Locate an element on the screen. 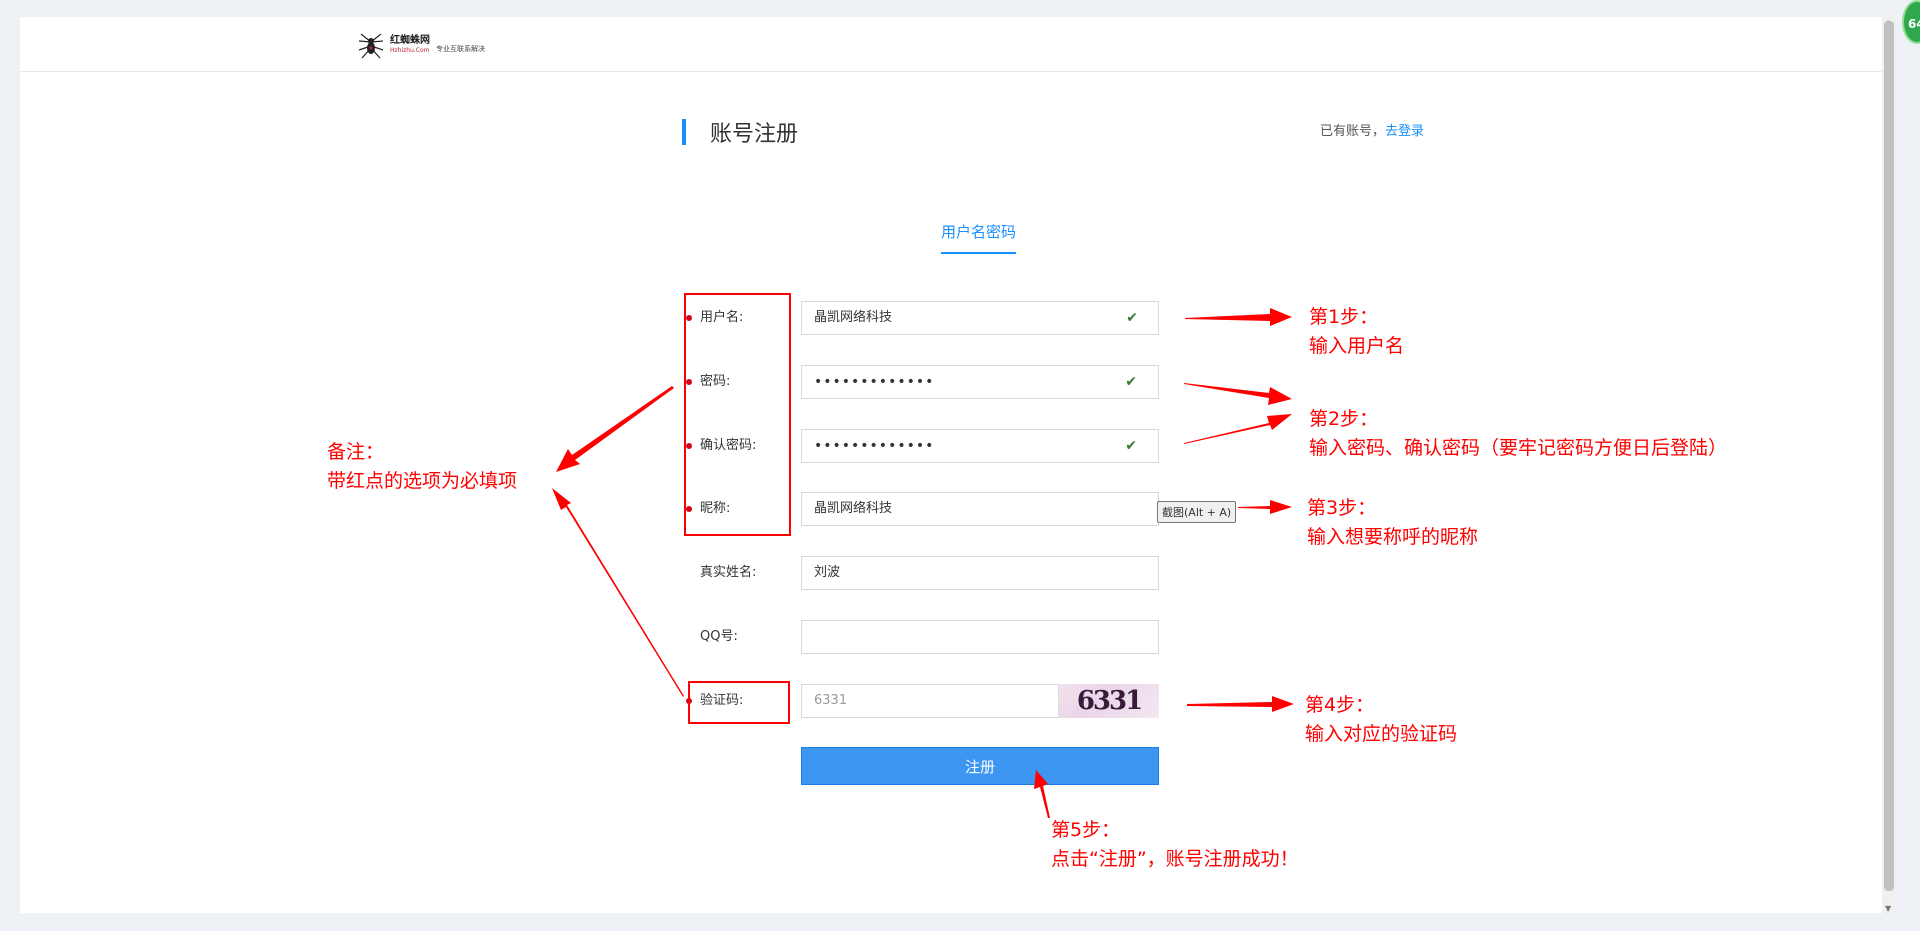  password-value: ••••••••••••• is located at coordinates (874, 382).